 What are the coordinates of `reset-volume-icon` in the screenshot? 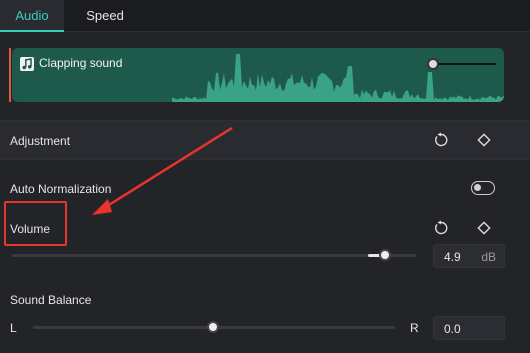 It's located at (441, 228).